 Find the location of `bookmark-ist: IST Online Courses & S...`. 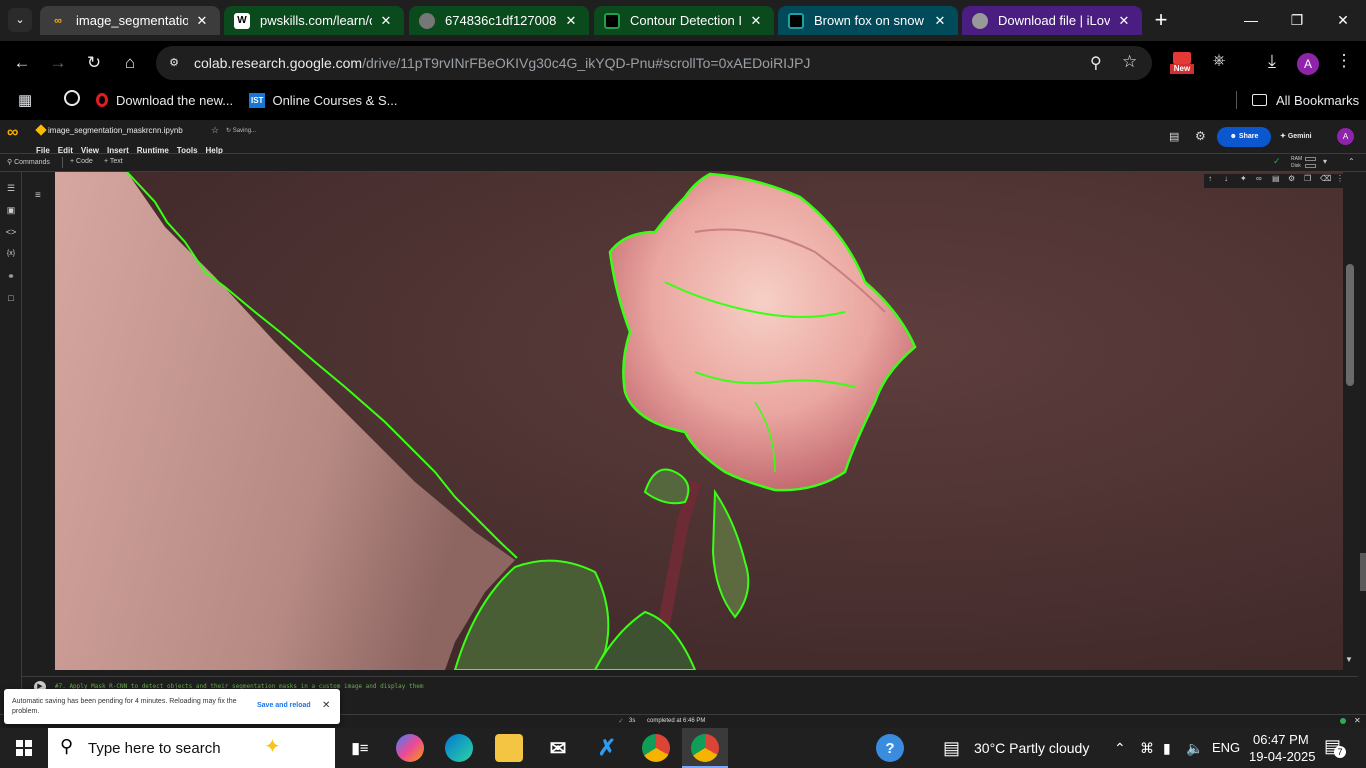

bookmark-ist: IST Online Courses & S... is located at coordinates (323, 100).